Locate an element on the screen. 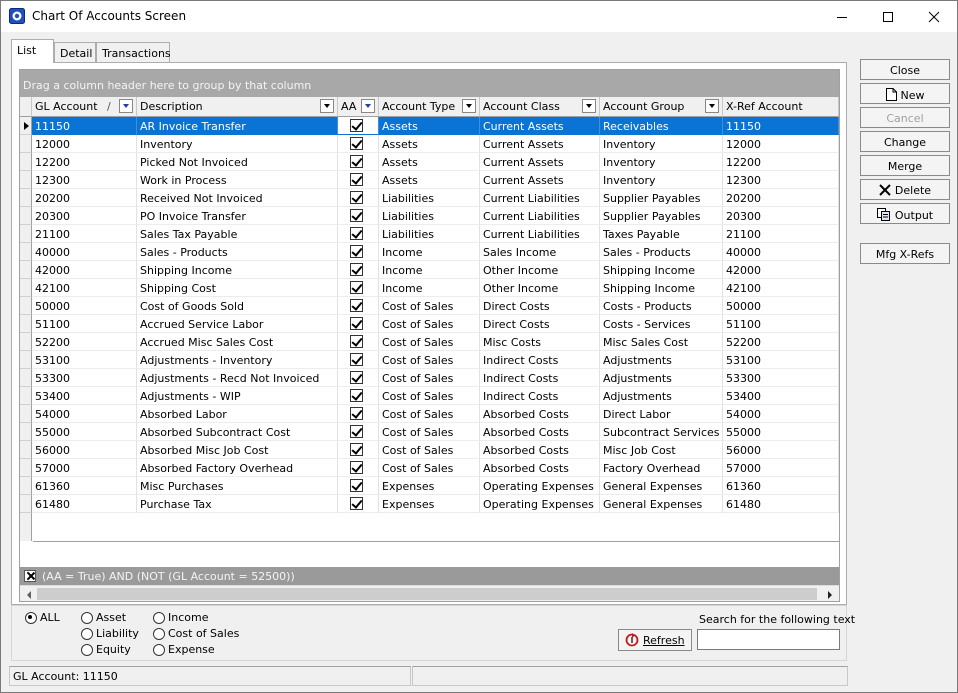  search-input is located at coordinates (768, 639).